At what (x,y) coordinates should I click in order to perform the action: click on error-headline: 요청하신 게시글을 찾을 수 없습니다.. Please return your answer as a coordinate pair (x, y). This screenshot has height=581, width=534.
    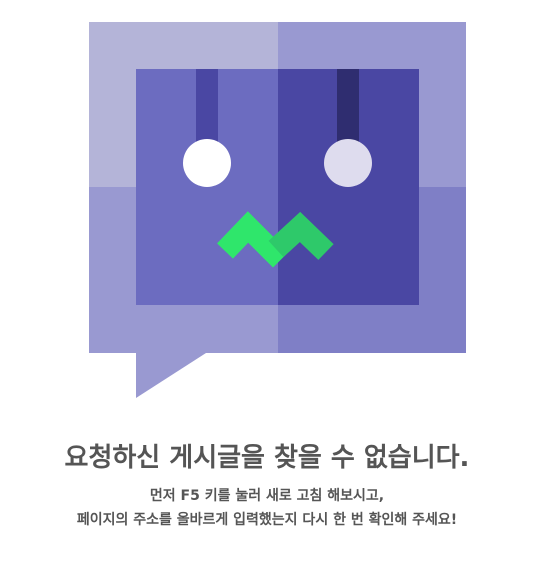
    Looking at the image, I should click on (267, 458).